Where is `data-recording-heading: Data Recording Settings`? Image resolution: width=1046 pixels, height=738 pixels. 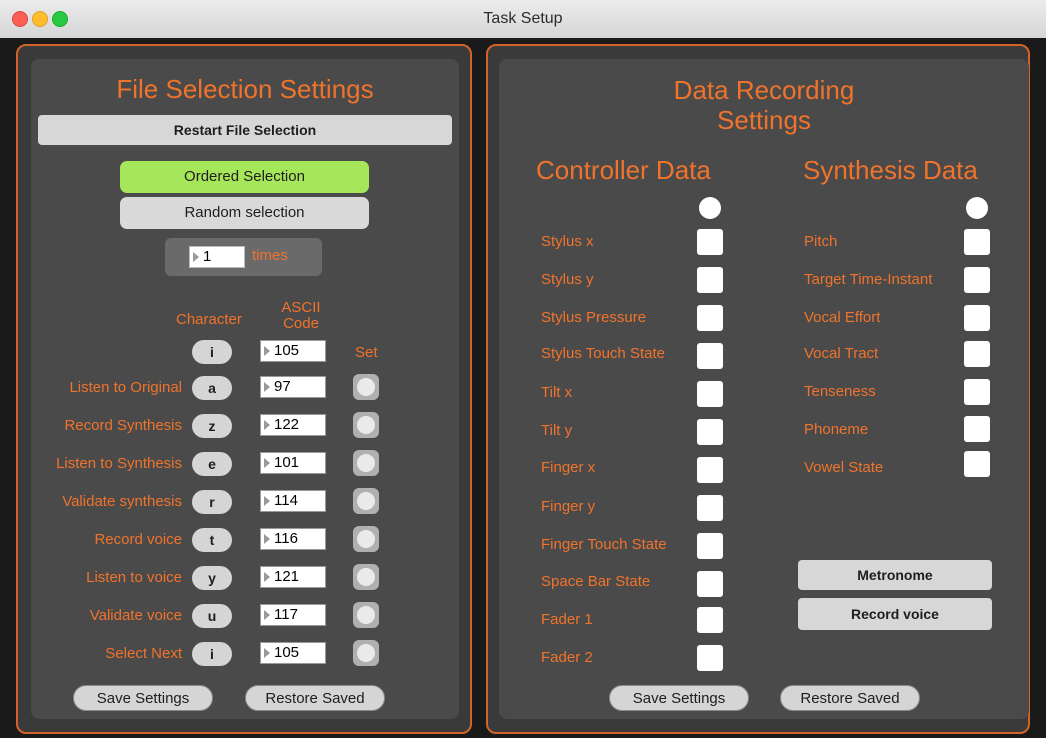 data-recording-heading: Data Recording Settings is located at coordinates (764, 105).